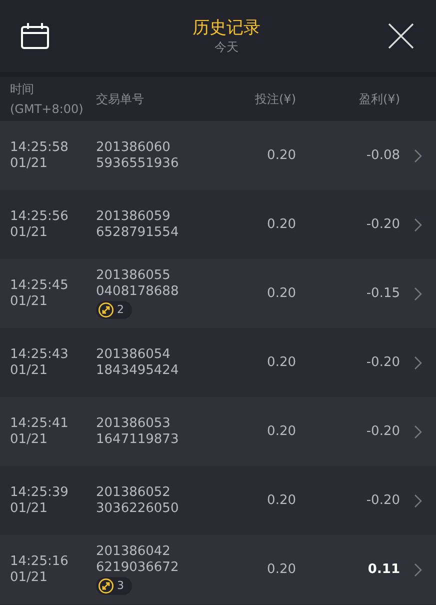  Describe the element at coordinates (137, 568) in the screenshot. I see `order-number: 6219036672` at that location.